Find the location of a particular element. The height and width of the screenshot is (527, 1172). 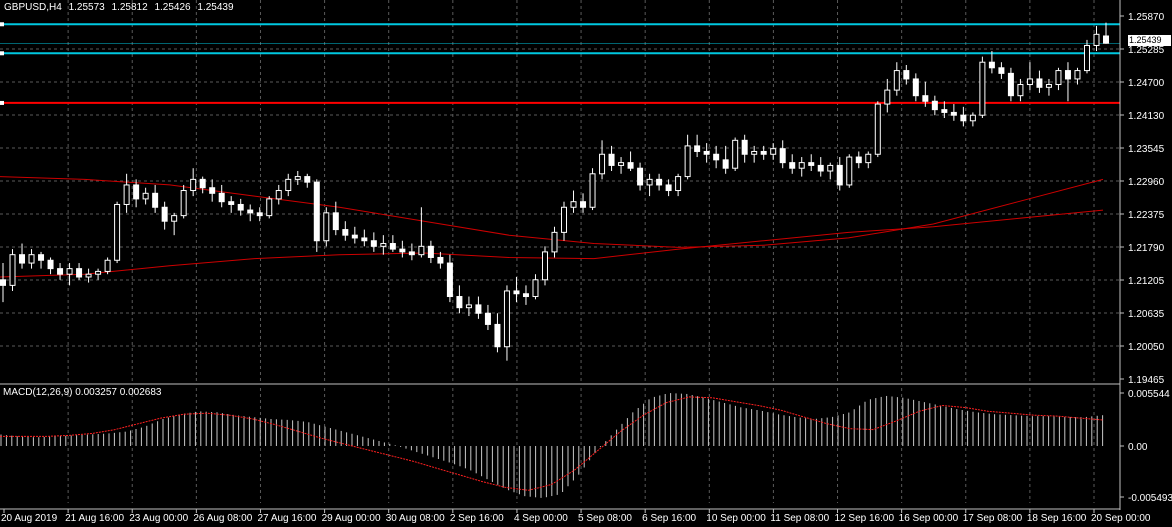

price-axis-label: 1.23545 is located at coordinates (1146, 149).